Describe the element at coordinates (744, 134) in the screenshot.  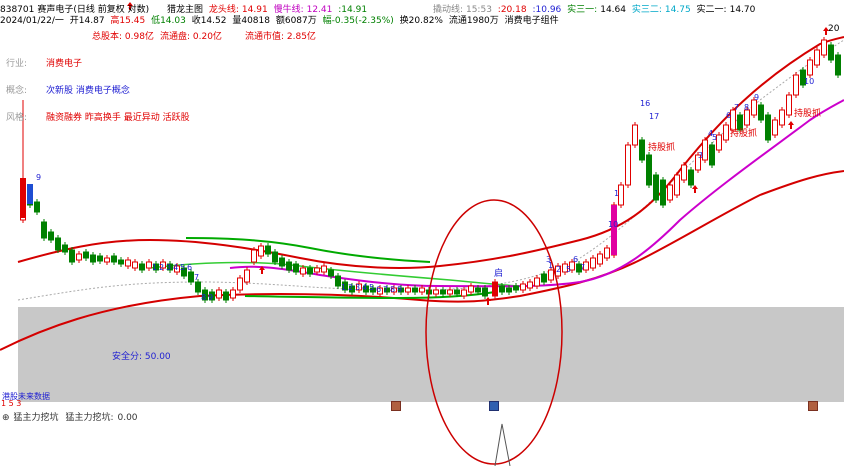
I see `buy-label-2: 持股抓` at that location.